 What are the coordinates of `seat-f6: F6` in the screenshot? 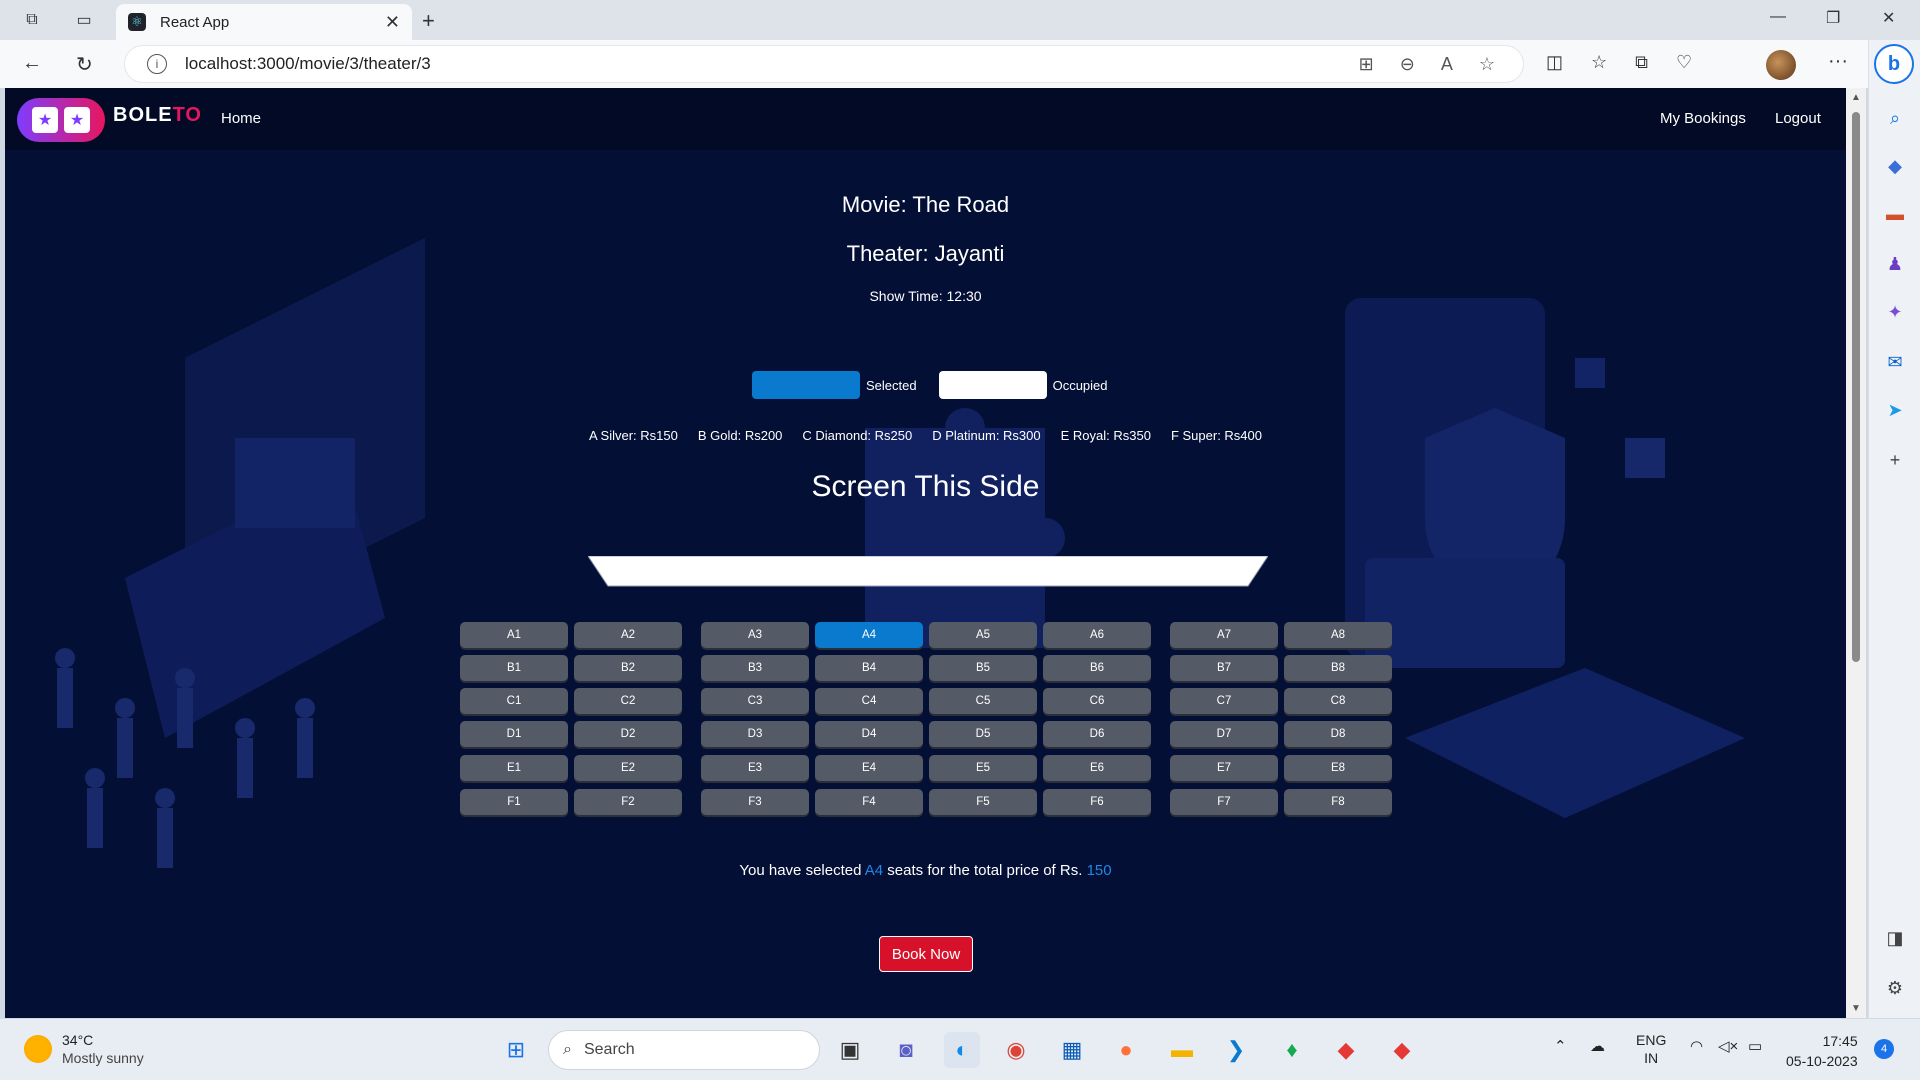 It's located at (1097, 802).